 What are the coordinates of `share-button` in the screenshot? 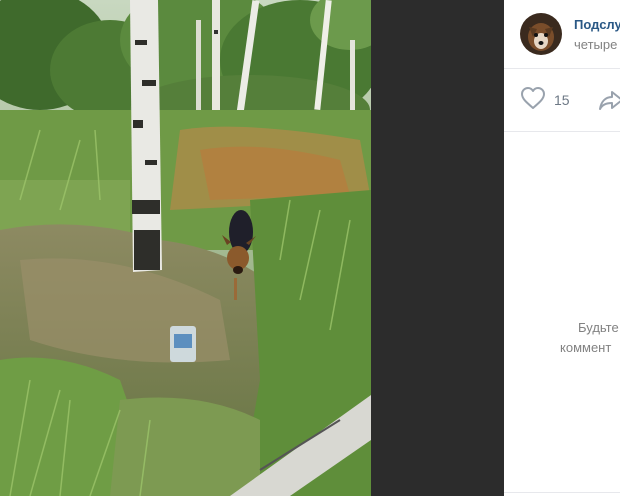 It's located at (609, 102).